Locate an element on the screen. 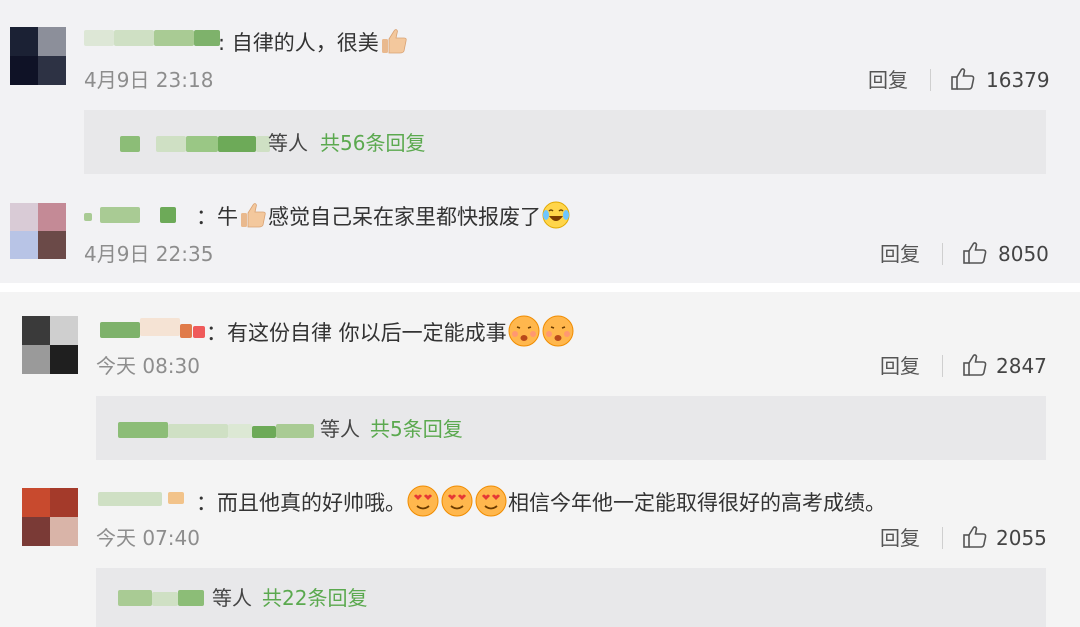 This screenshot has height=627, width=1080. sub-reply-count-link: 共5条回复 is located at coordinates (416, 429).